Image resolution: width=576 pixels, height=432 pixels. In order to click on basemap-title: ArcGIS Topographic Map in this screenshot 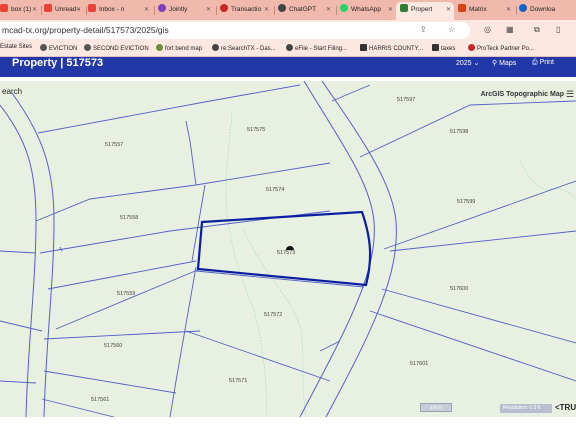, I will do `click(522, 94)`.